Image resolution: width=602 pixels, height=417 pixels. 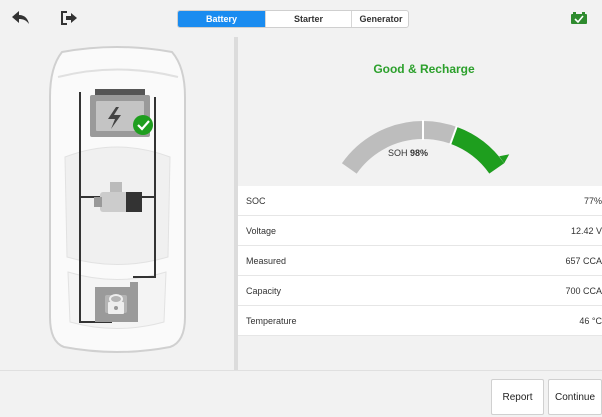 I want to click on top-bar: Battery Starter Generator, so click(x=301, y=18).